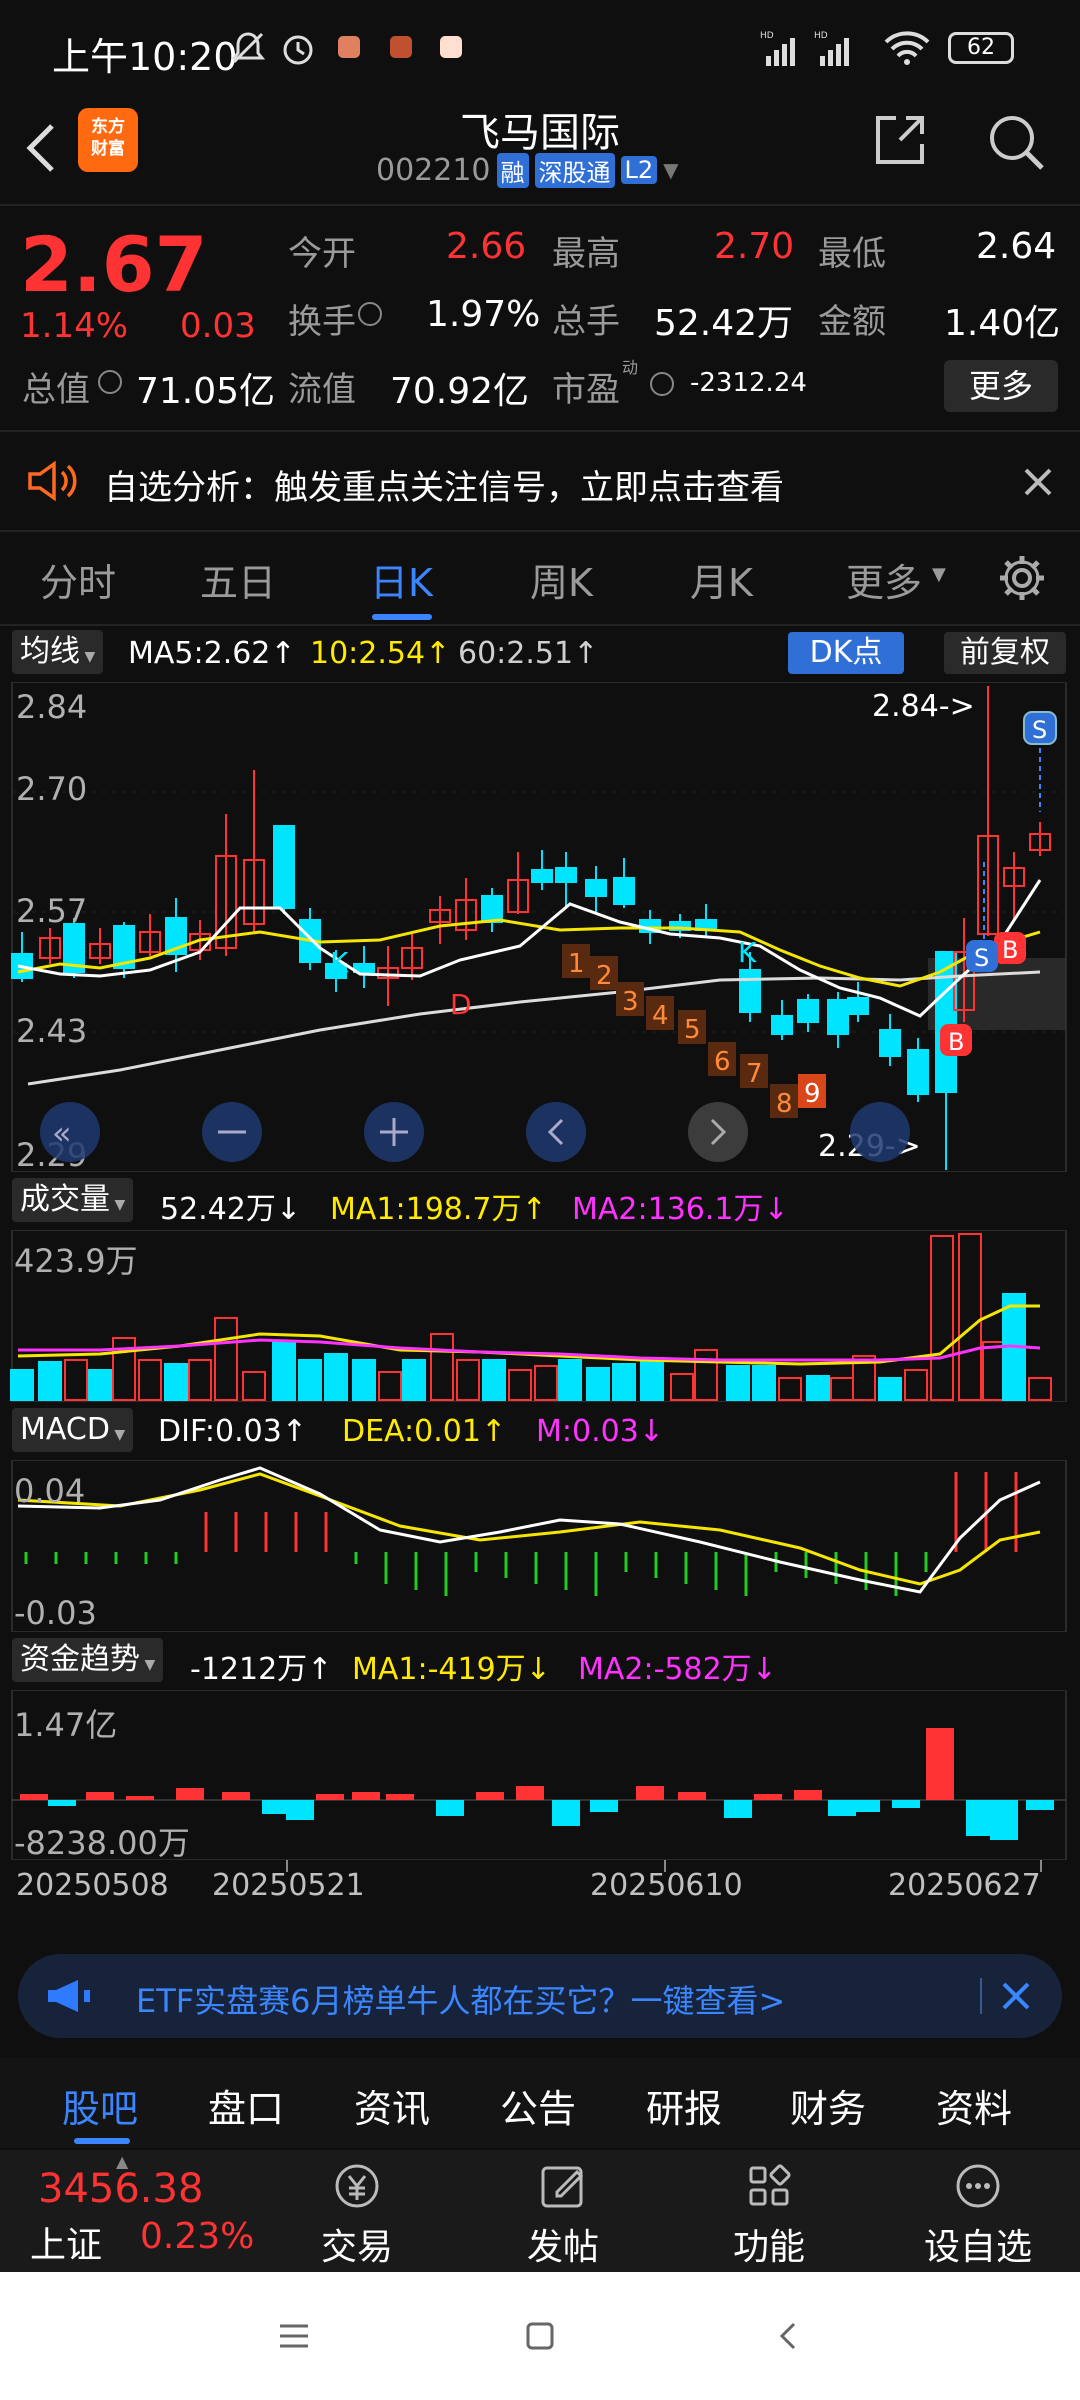 The width and height of the screenshot is (1080, 2400). I want to click on notice-banner: 自选分析：触发重点关注信号，立即点击查看, so click(540, 481).